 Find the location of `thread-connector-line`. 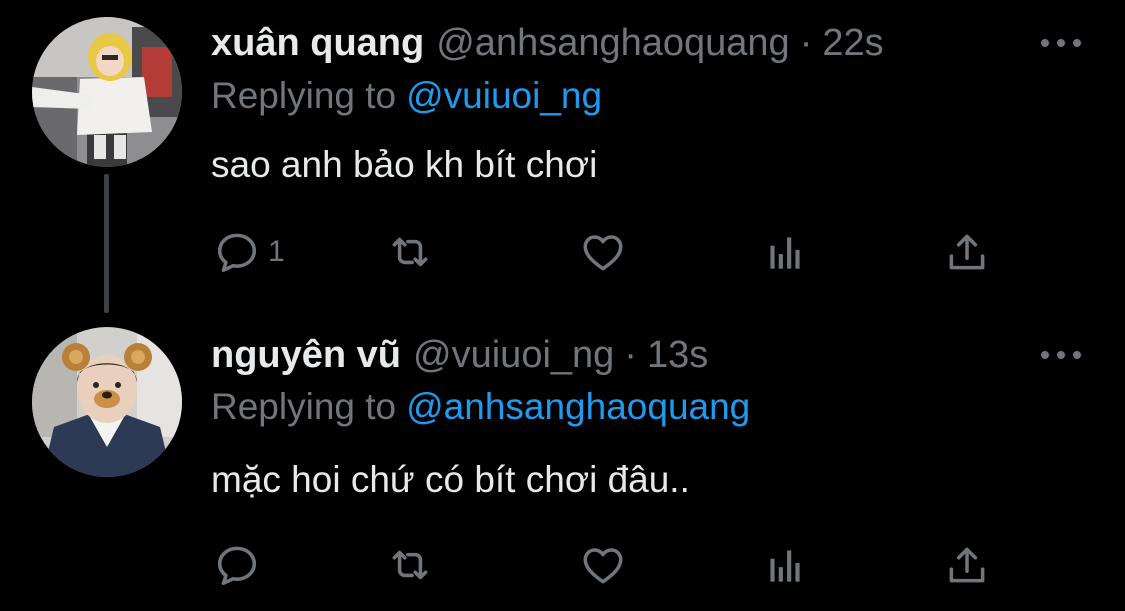

thread-connector-line is located at coordinates (106, 243).